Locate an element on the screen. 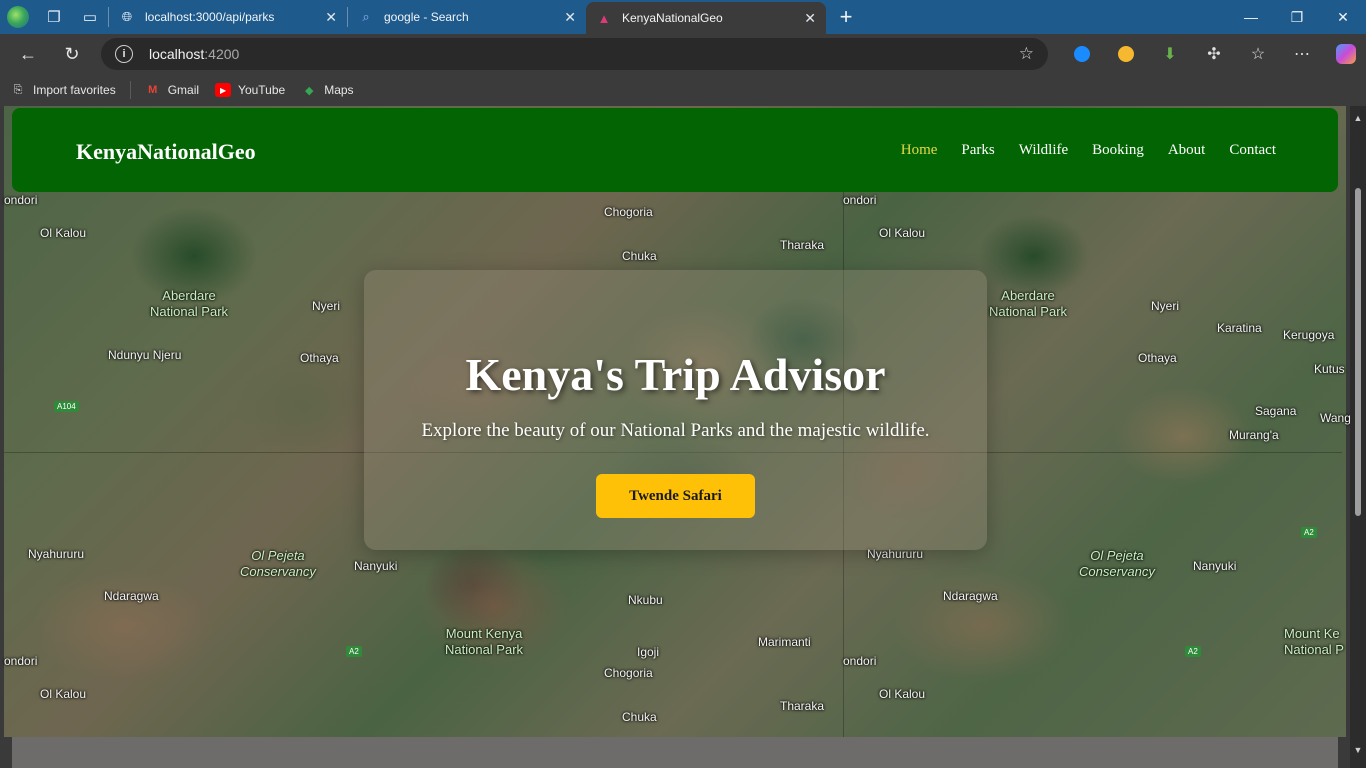 The height and width of the screenshot is (768, 1366). bookmark-label: YouTube is located at coordinates (262, 90).